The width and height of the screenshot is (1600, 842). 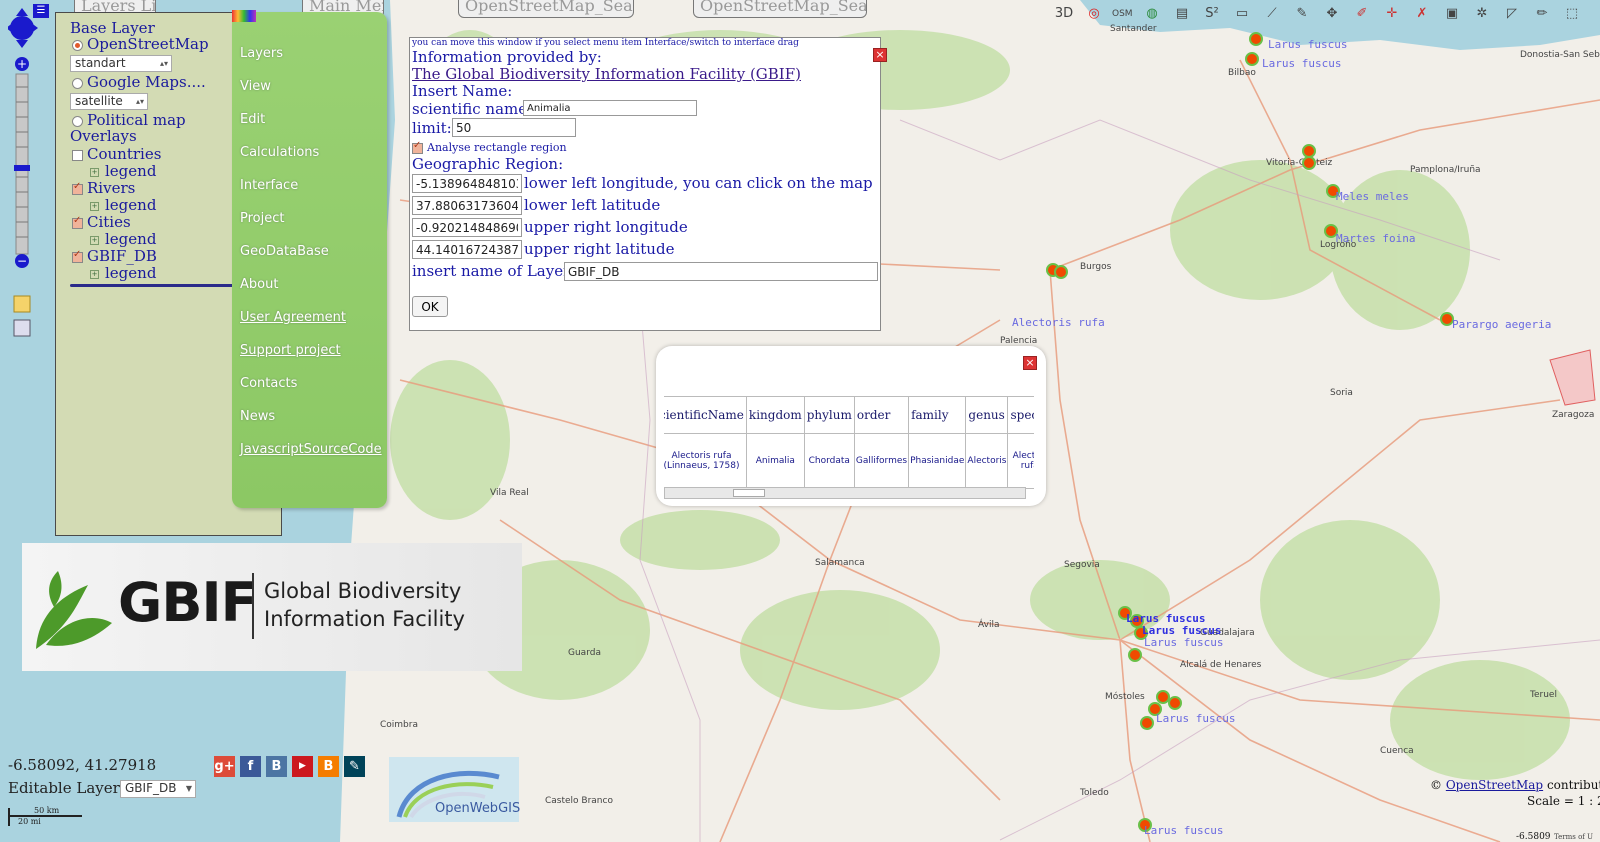 I want to click on horizontal-scrollbar, so click(x=845, y=493).